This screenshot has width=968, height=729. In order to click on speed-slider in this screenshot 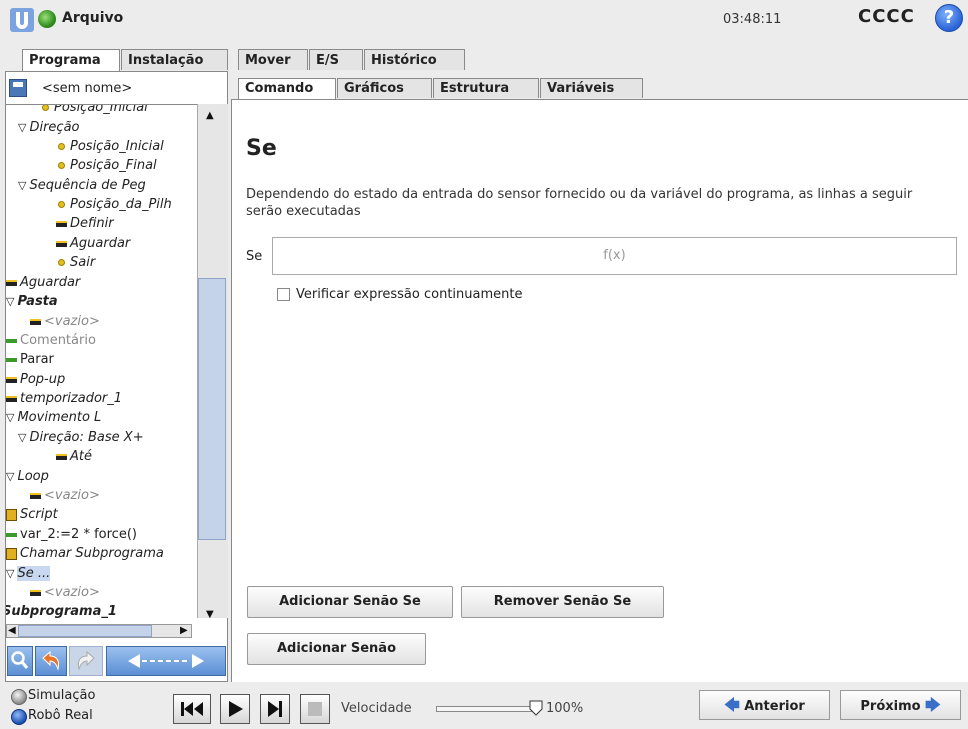, I will do `click(484, 709)`.